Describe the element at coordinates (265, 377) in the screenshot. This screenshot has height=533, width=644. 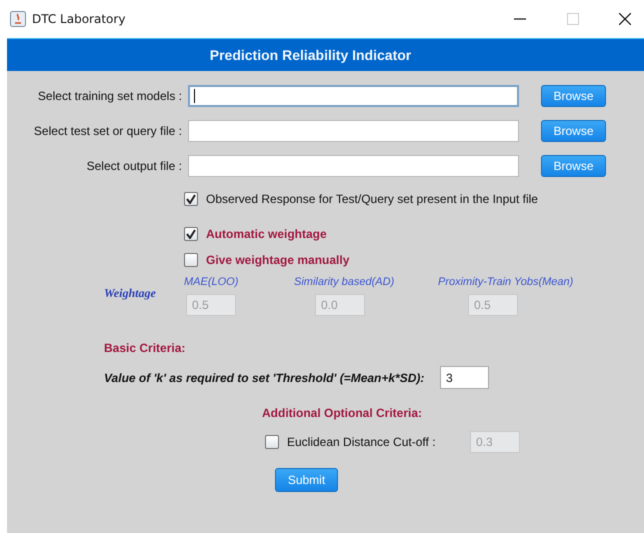
I see `field-label: Value of 'k' as required to set 'Threshold' (=Mean+k*SD):` at that location.